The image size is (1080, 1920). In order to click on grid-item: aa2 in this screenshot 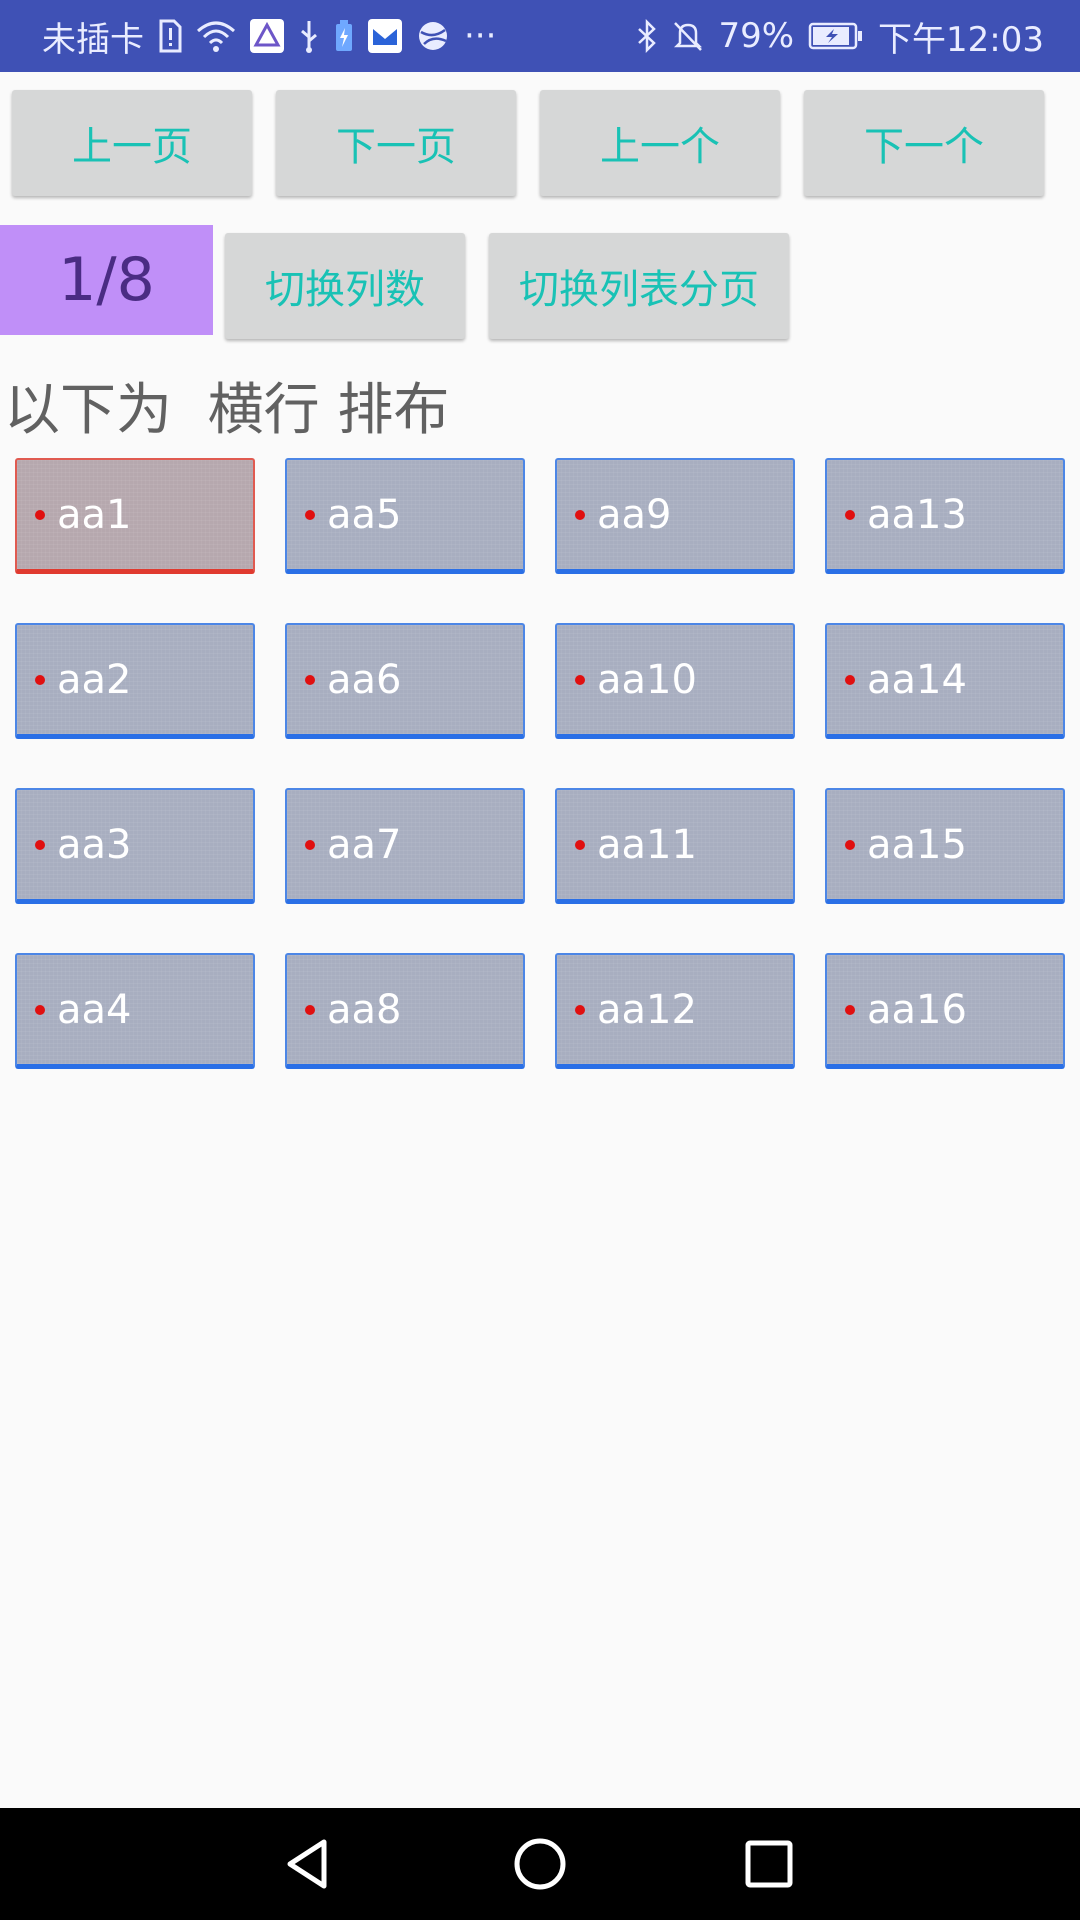, I will do `click(135, 681)`.